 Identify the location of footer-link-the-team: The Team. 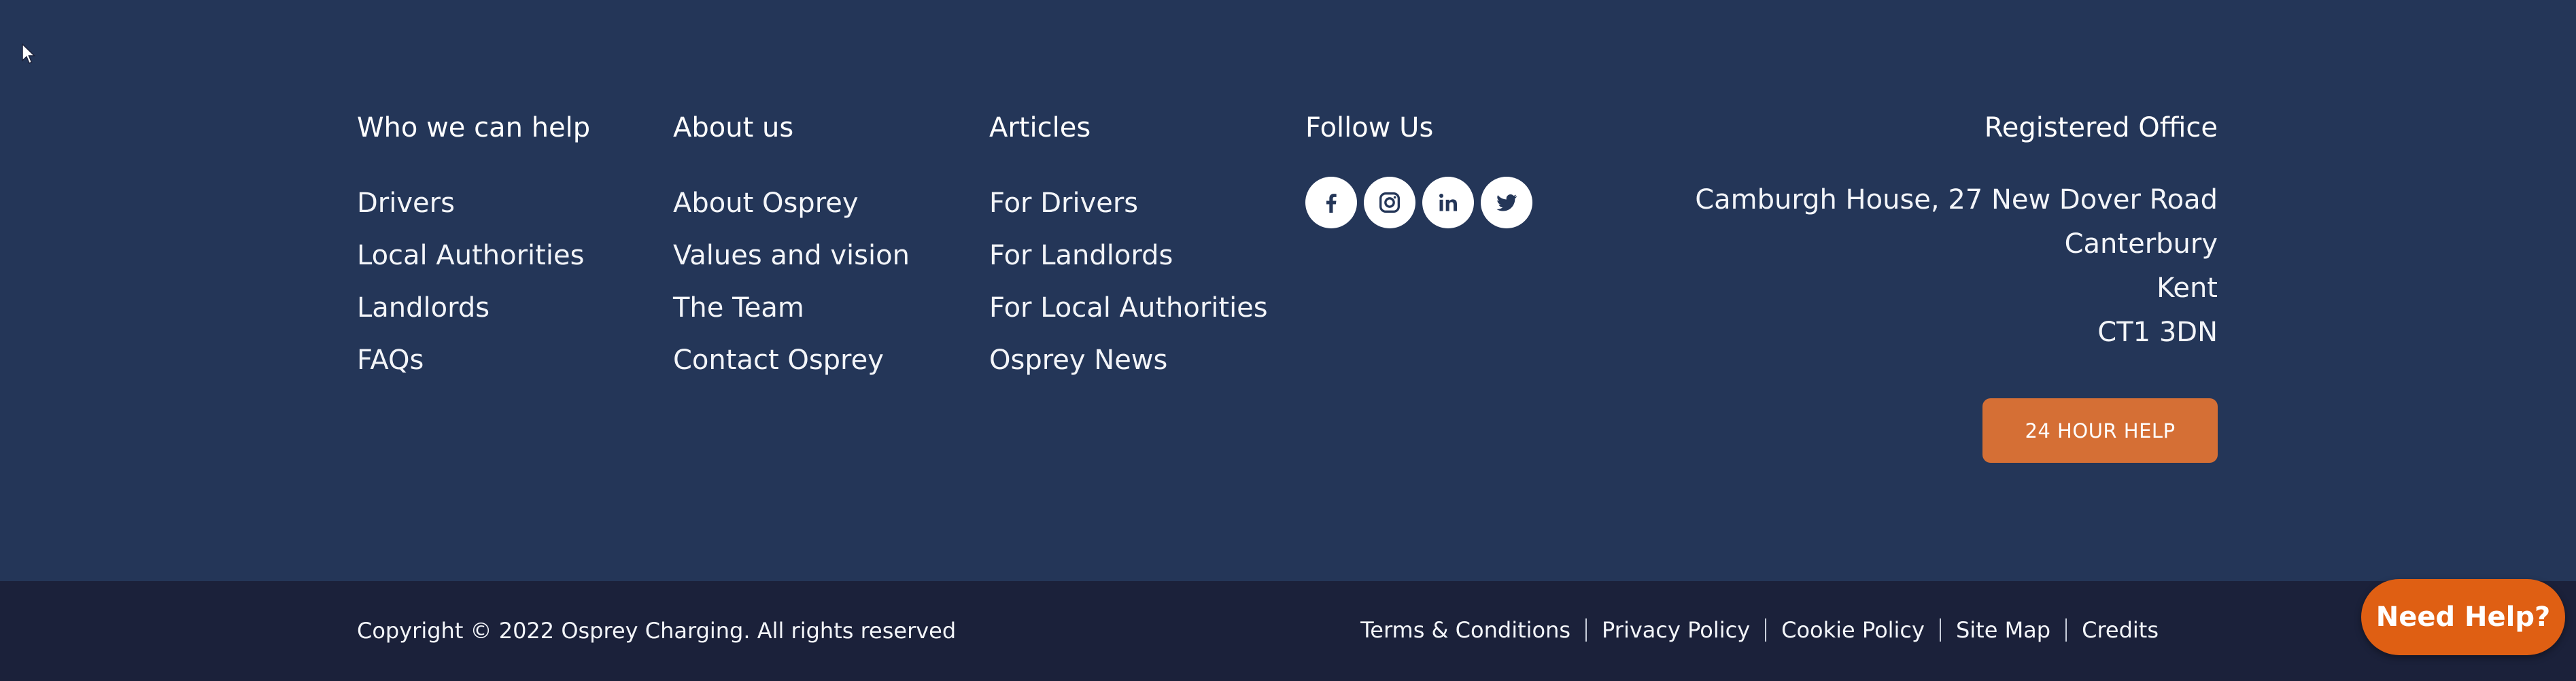
(791, 321).